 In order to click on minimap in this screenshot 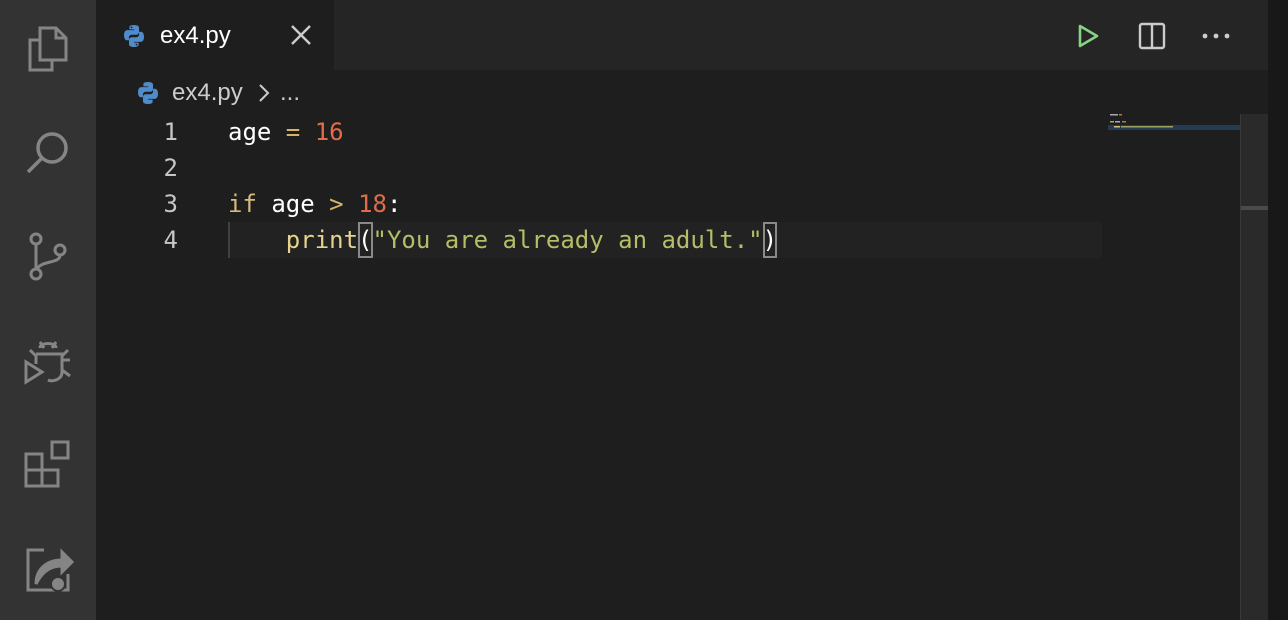, I will do `click(1174, 125)`.